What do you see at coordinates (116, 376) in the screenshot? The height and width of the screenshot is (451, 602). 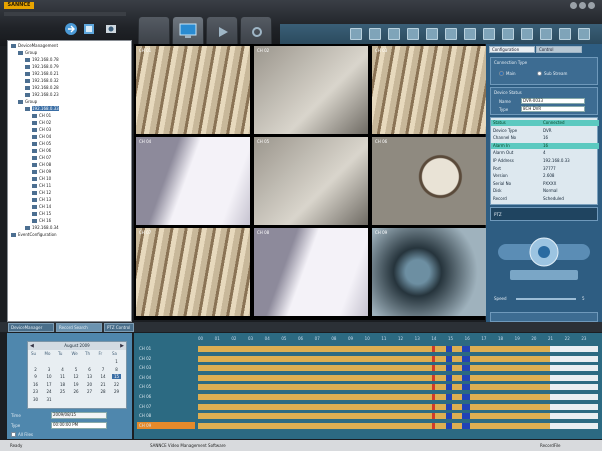 I see `calendar-day: 15` at bounding box center [116, 376].